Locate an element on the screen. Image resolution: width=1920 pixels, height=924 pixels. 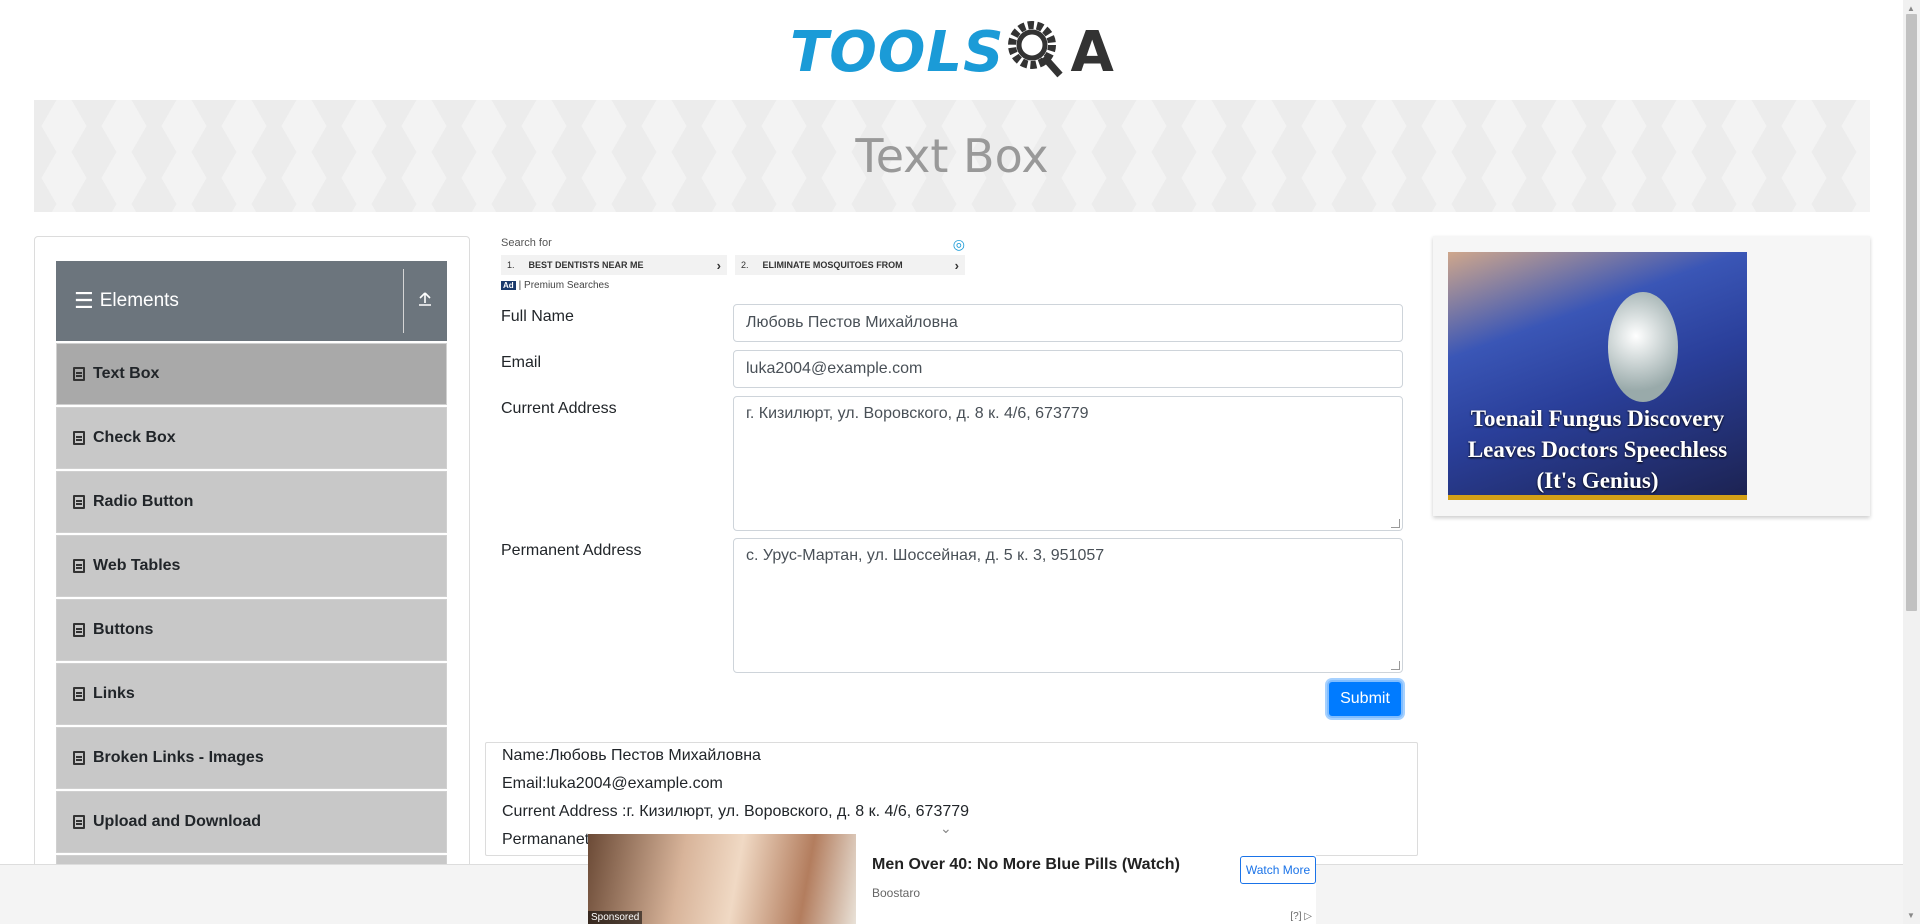
search-for-label: Search for is located at coordinates (526, 243).